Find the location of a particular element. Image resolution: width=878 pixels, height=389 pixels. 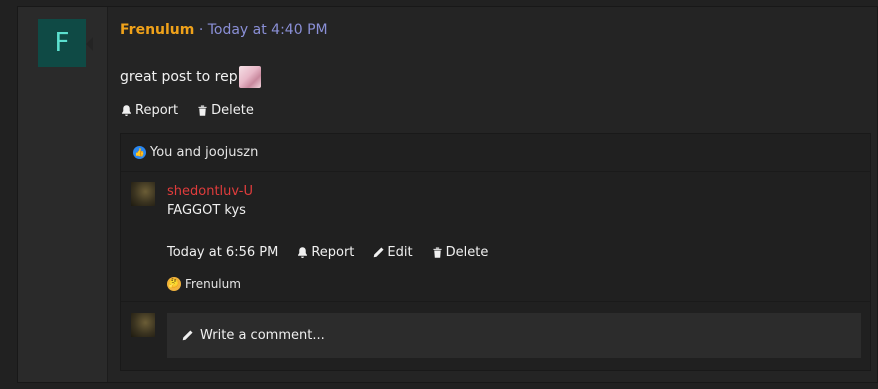

report-button: Report is located at coordinates (149, 110).